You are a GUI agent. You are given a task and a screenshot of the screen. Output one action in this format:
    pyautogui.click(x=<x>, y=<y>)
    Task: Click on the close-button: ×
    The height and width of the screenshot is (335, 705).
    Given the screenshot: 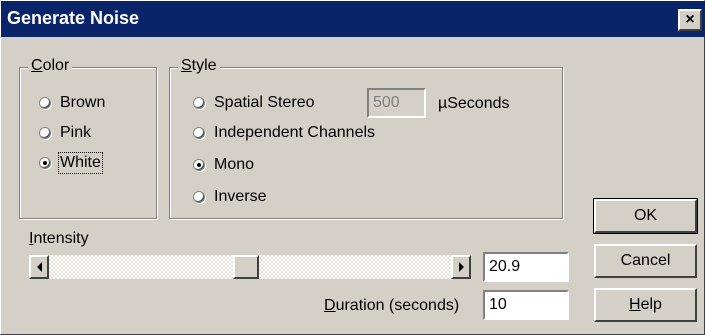 What is the action you would take?
    pyautogui.click(x=690, y=20)
    